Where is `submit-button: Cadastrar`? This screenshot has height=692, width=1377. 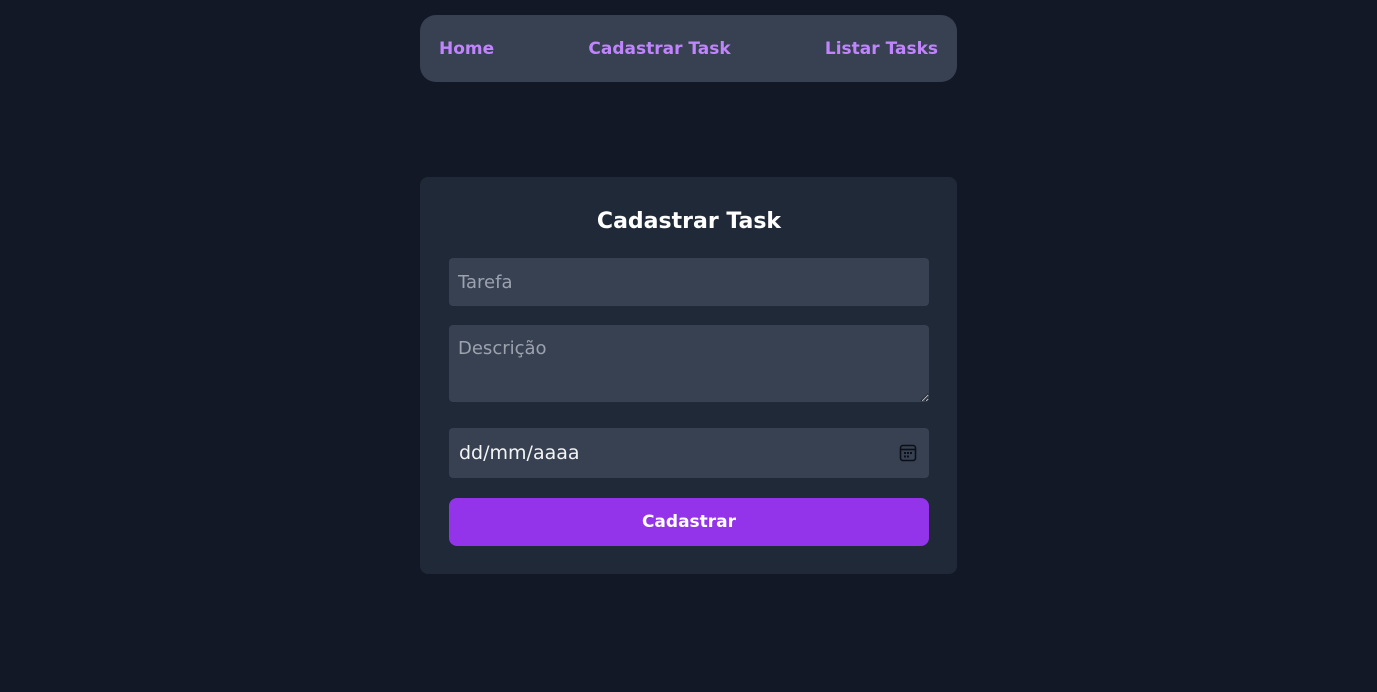
submit-button: Cadastrar is located at coordinates (689, 522).